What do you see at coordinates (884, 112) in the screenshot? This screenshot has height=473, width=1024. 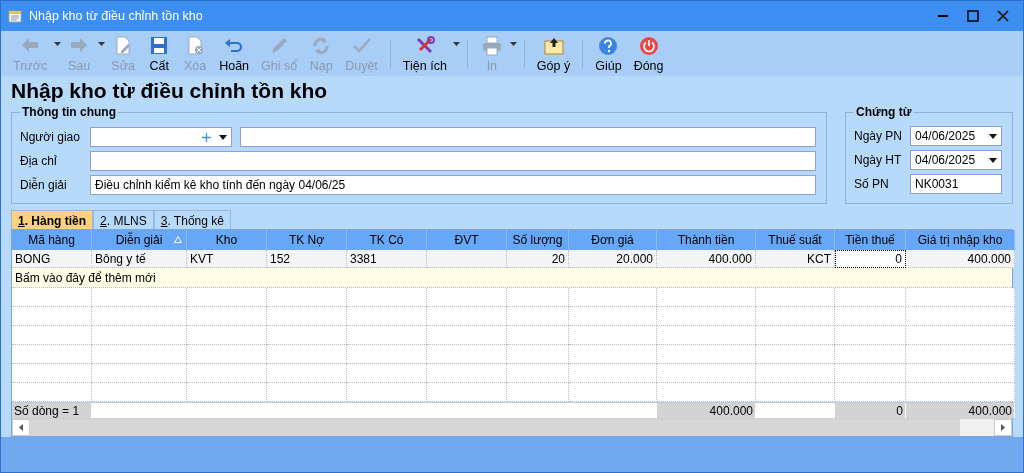 I see `panel-title: Chứng từ` at bounding box center [884, 112].